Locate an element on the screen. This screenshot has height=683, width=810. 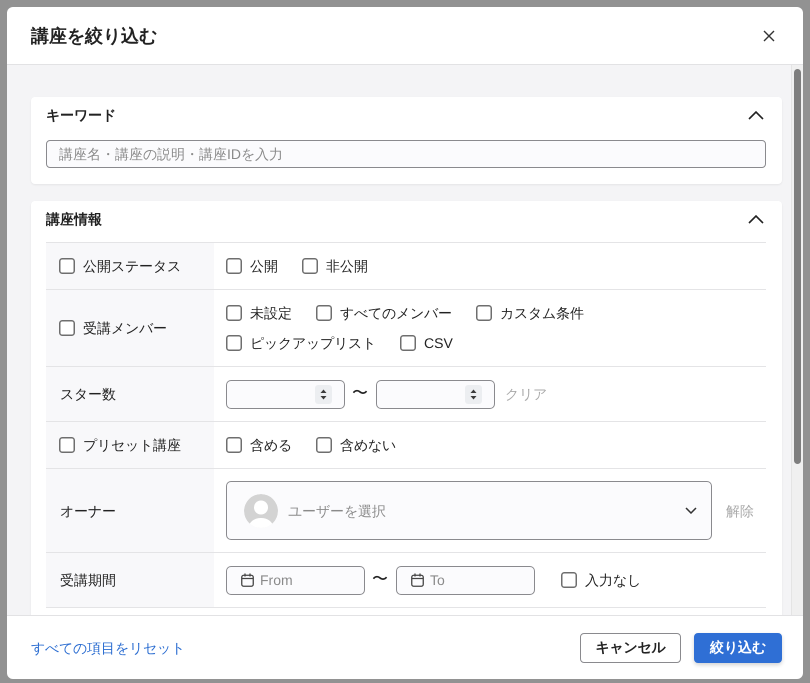
checkbox-label: 入力なし is located at coordinates (613, 580).